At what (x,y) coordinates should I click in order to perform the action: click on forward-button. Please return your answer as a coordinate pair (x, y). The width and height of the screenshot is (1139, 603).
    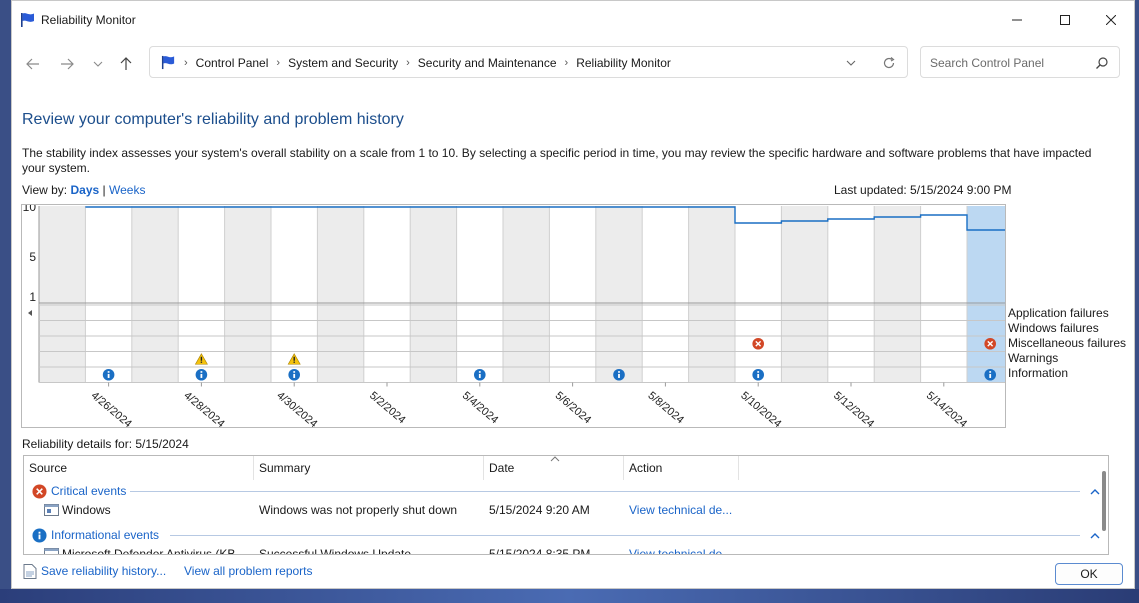
    Looking at the image, I should click on (67, 64).